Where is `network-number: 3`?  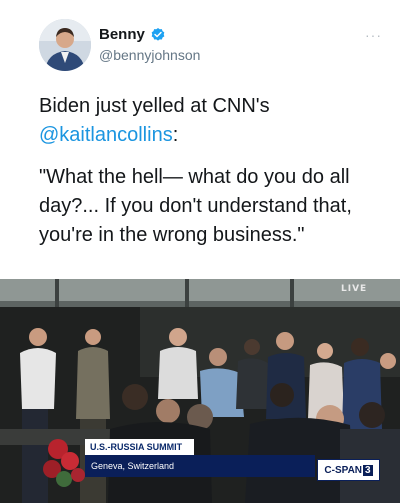 network-number: 3 is located at coordinates (368, 470).